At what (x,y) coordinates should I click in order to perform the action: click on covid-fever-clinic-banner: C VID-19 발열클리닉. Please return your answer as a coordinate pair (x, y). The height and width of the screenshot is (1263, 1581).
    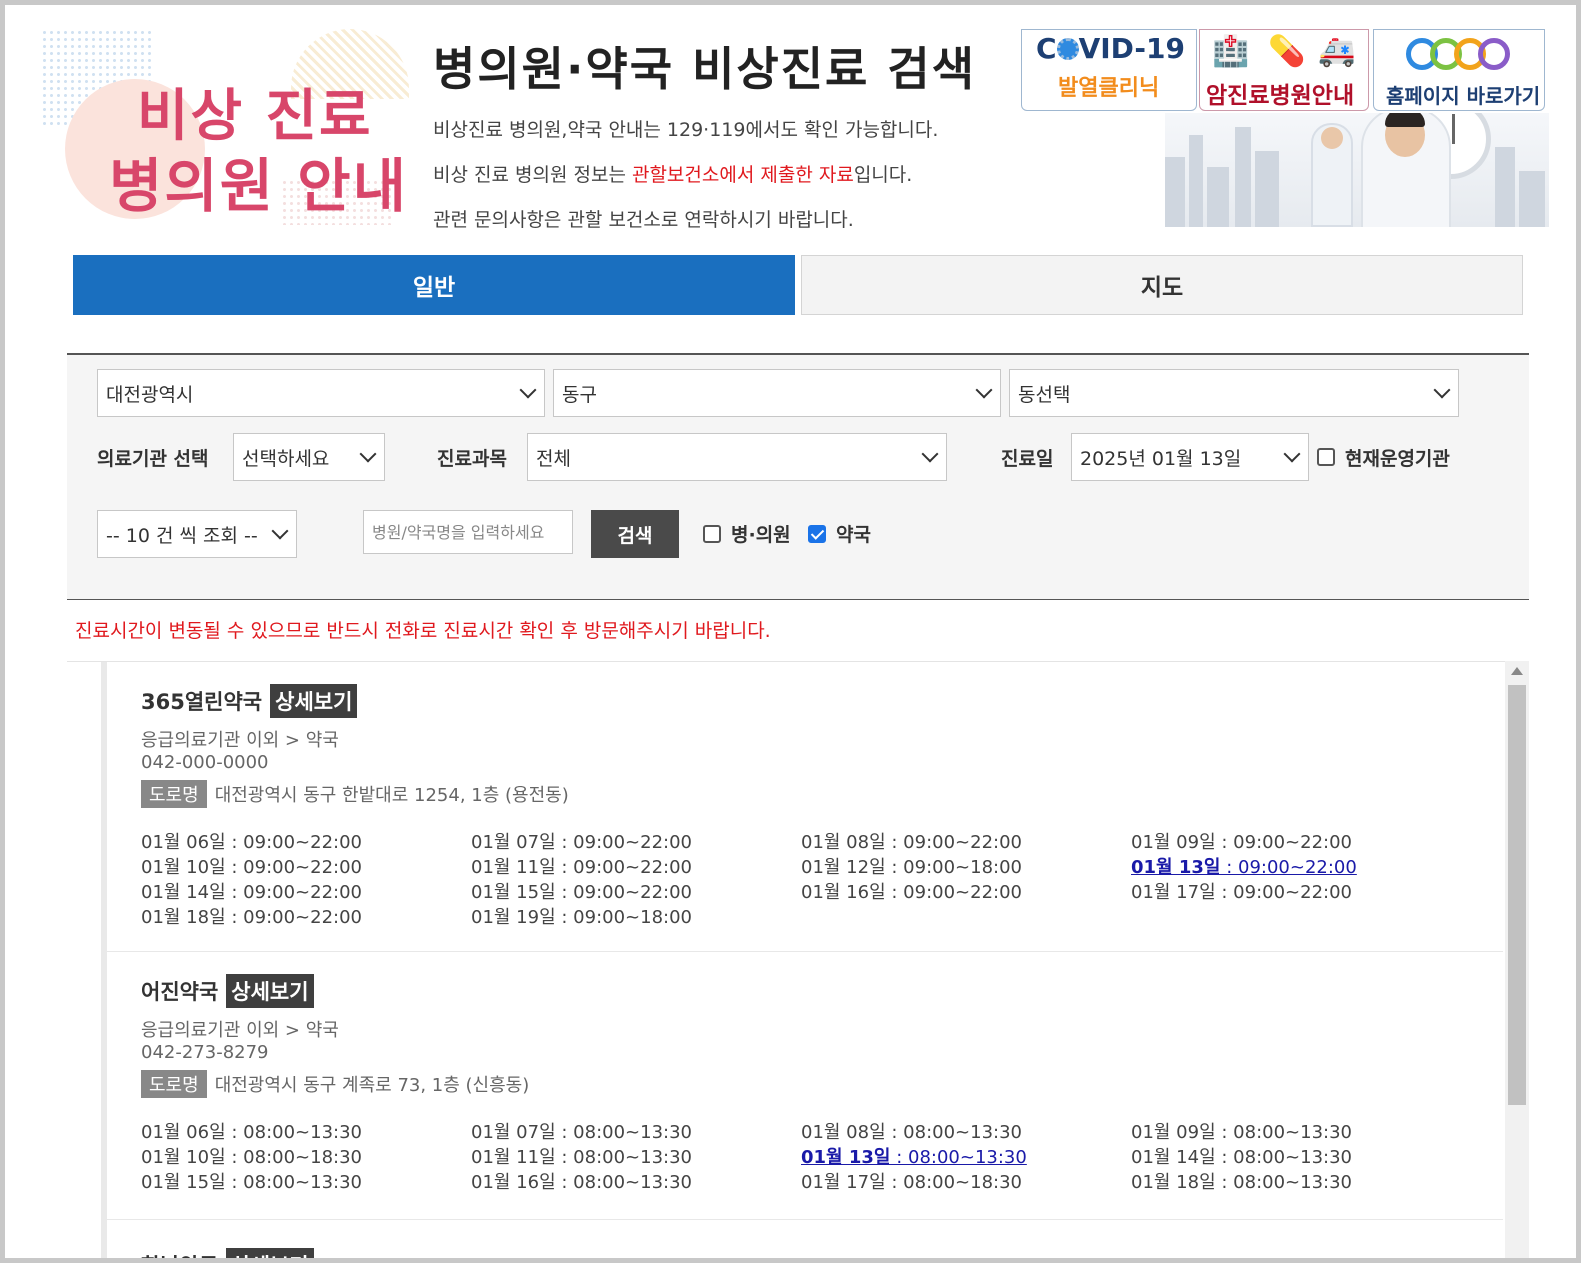
    Looking at the image, I should click on (1109, 70).